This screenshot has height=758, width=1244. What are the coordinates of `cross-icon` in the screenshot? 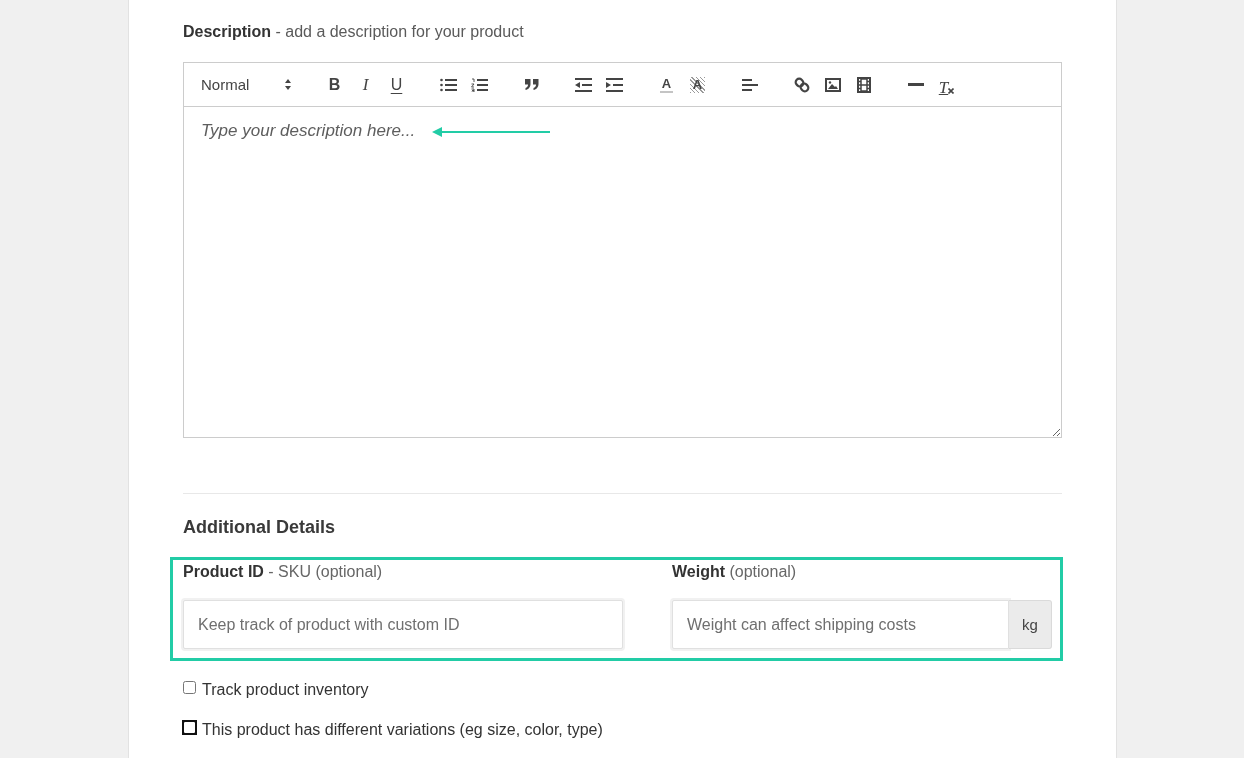 It's located at (951, 90).